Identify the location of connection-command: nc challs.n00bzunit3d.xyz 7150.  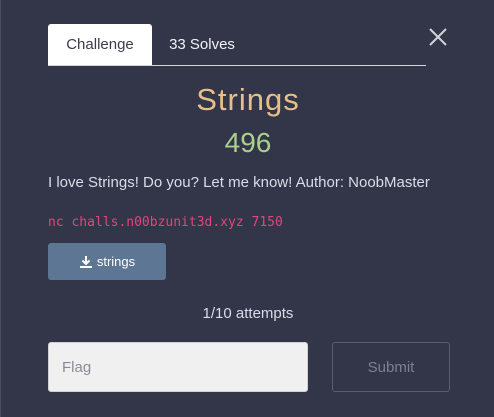
(165, 222).